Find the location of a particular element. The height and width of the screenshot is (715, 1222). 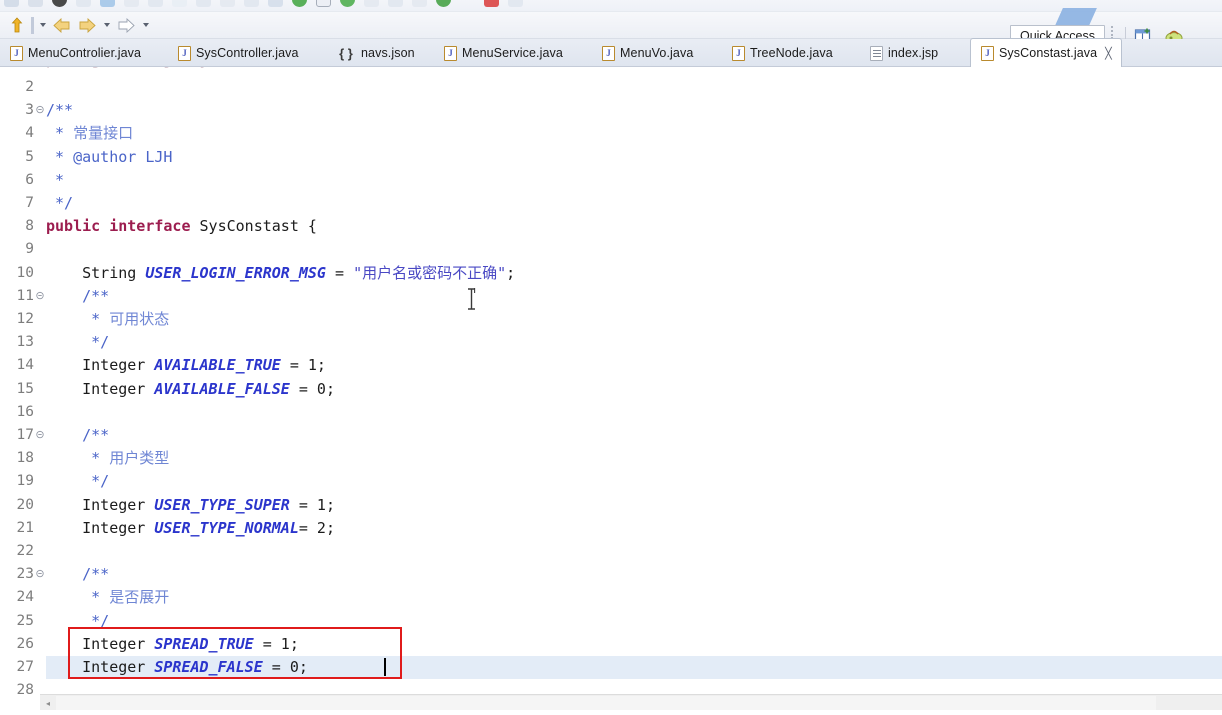

code-token-plain: = 0; is located at coordinates (312, 388).